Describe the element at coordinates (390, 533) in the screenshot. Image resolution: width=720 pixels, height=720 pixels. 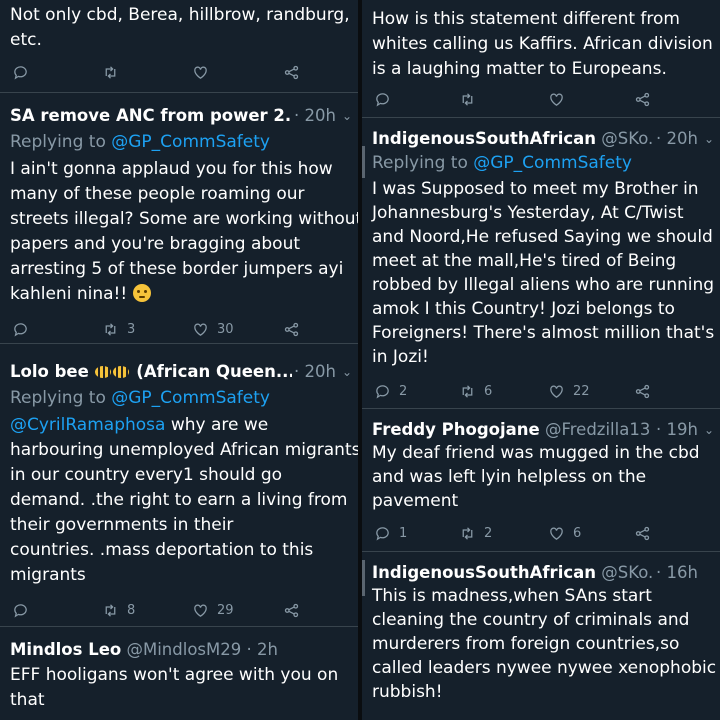
I see `reply-button: 1` at that location.